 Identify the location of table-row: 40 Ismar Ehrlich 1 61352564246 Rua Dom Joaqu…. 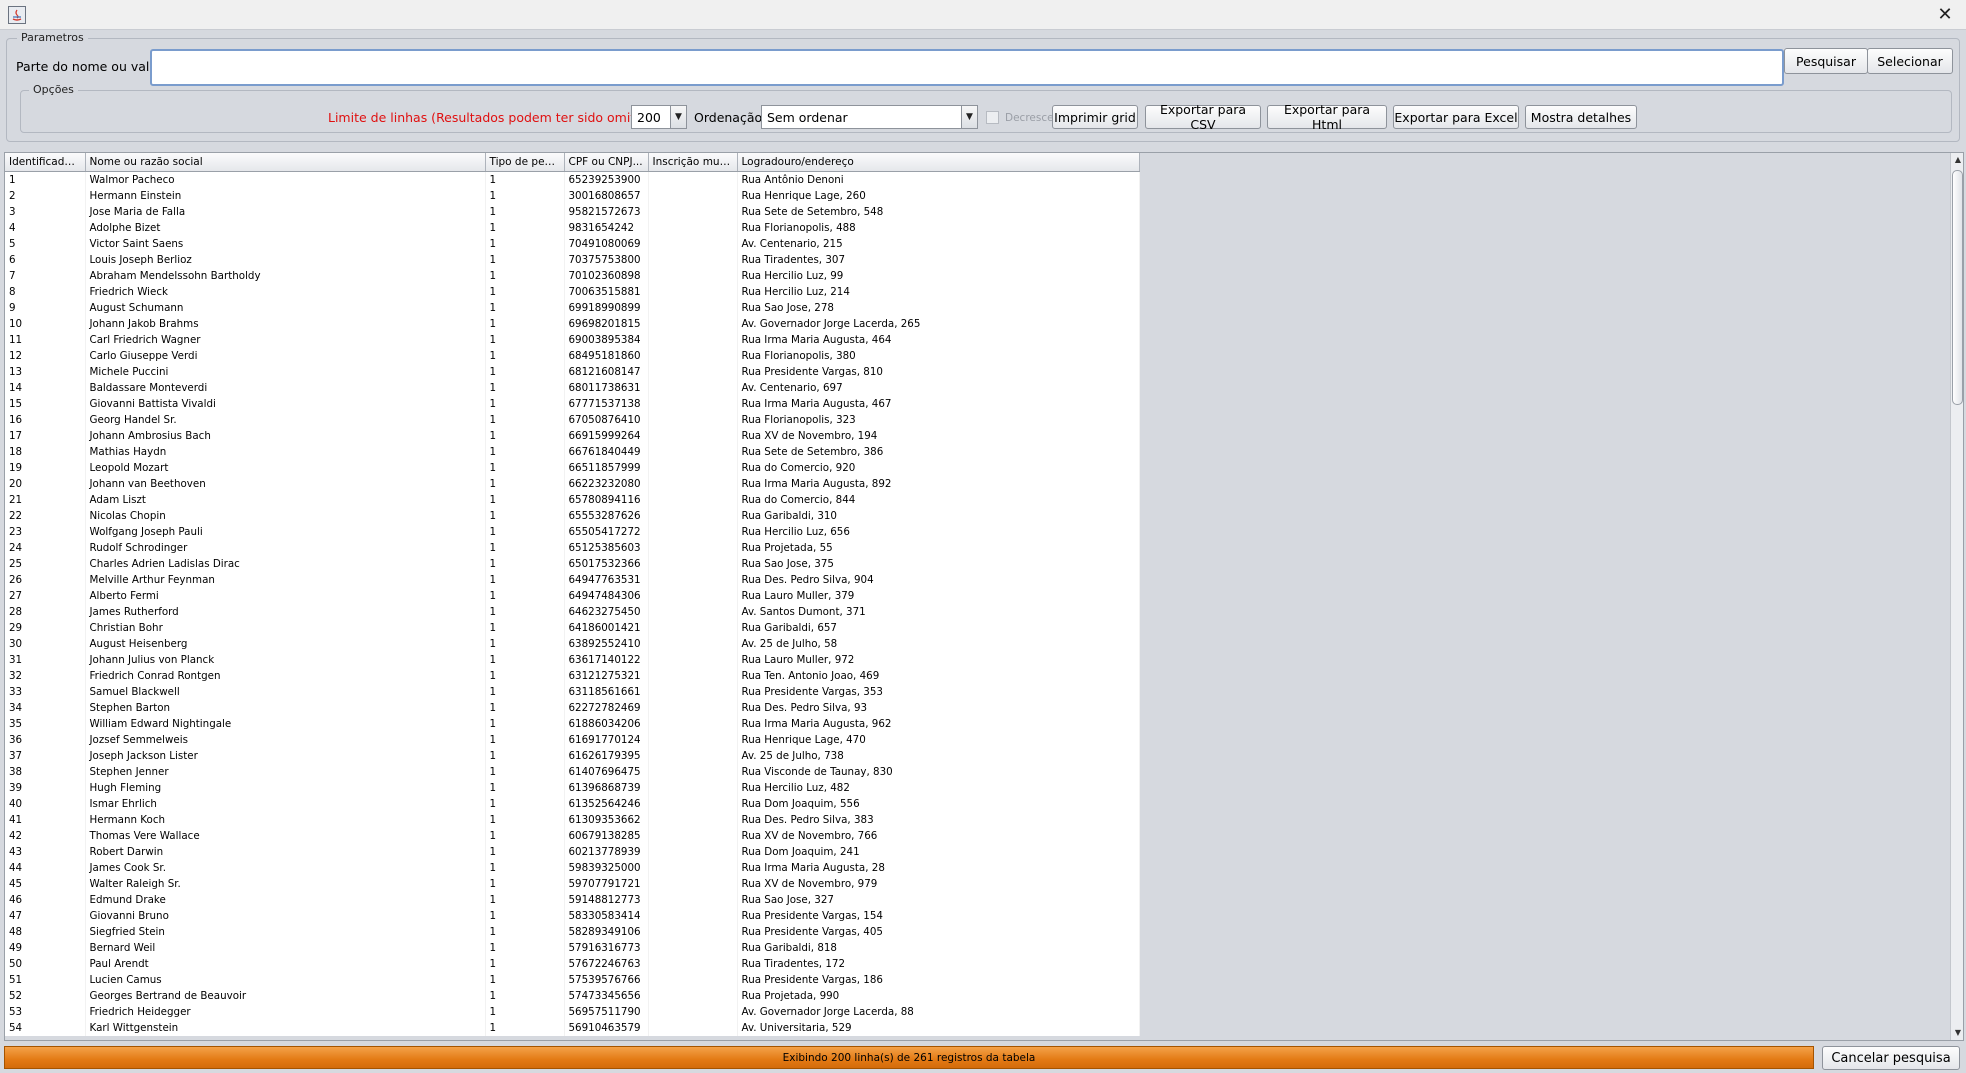
(572, 803).